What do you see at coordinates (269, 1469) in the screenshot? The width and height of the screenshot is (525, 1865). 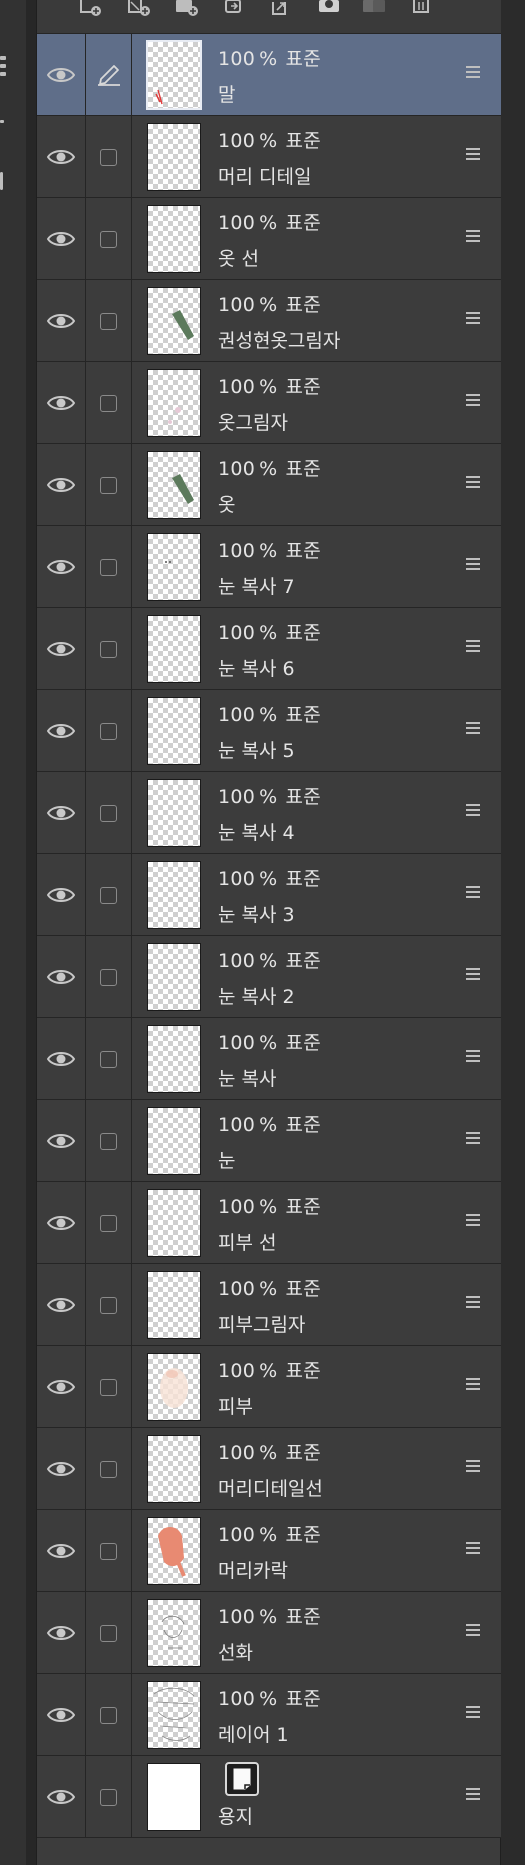 I see `layer-row: 100% 표준 머리디테일선` at bounding box center [269, 1469].